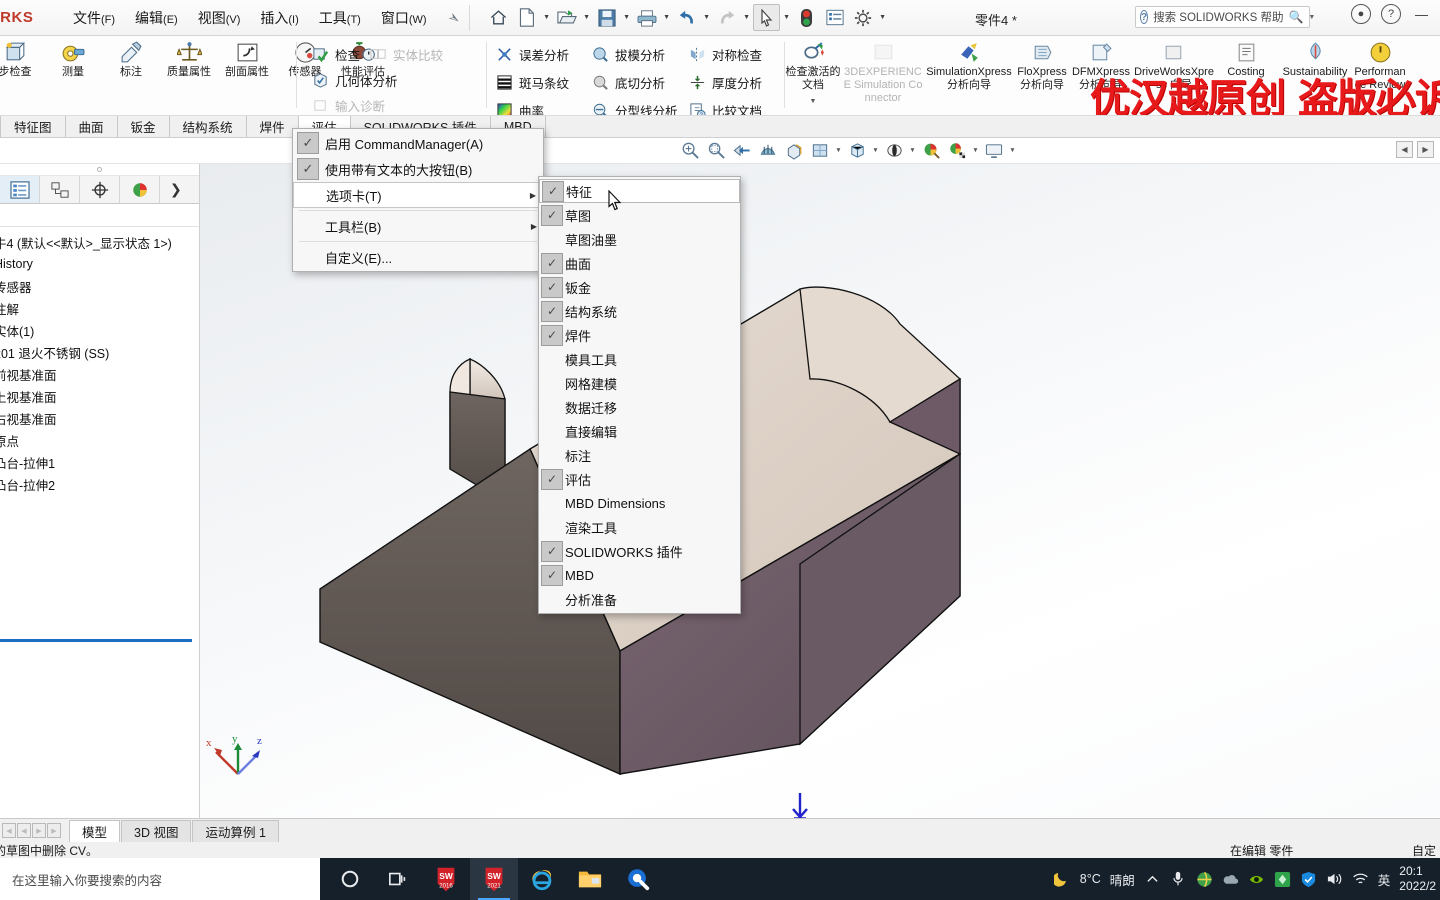  Describe the element at coordinates (767, 17) in the screenshot. I see `select-icon` at that location.